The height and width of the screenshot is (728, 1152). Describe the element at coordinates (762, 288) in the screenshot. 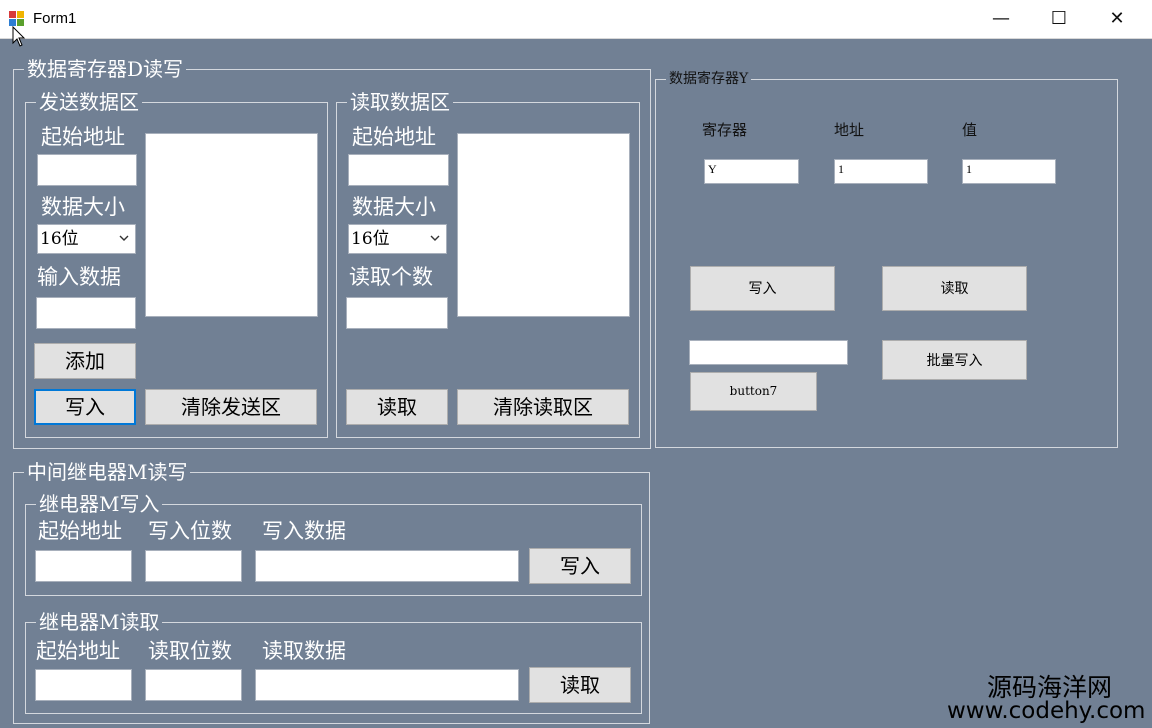

I see `y-write-button: 写入` at that location.